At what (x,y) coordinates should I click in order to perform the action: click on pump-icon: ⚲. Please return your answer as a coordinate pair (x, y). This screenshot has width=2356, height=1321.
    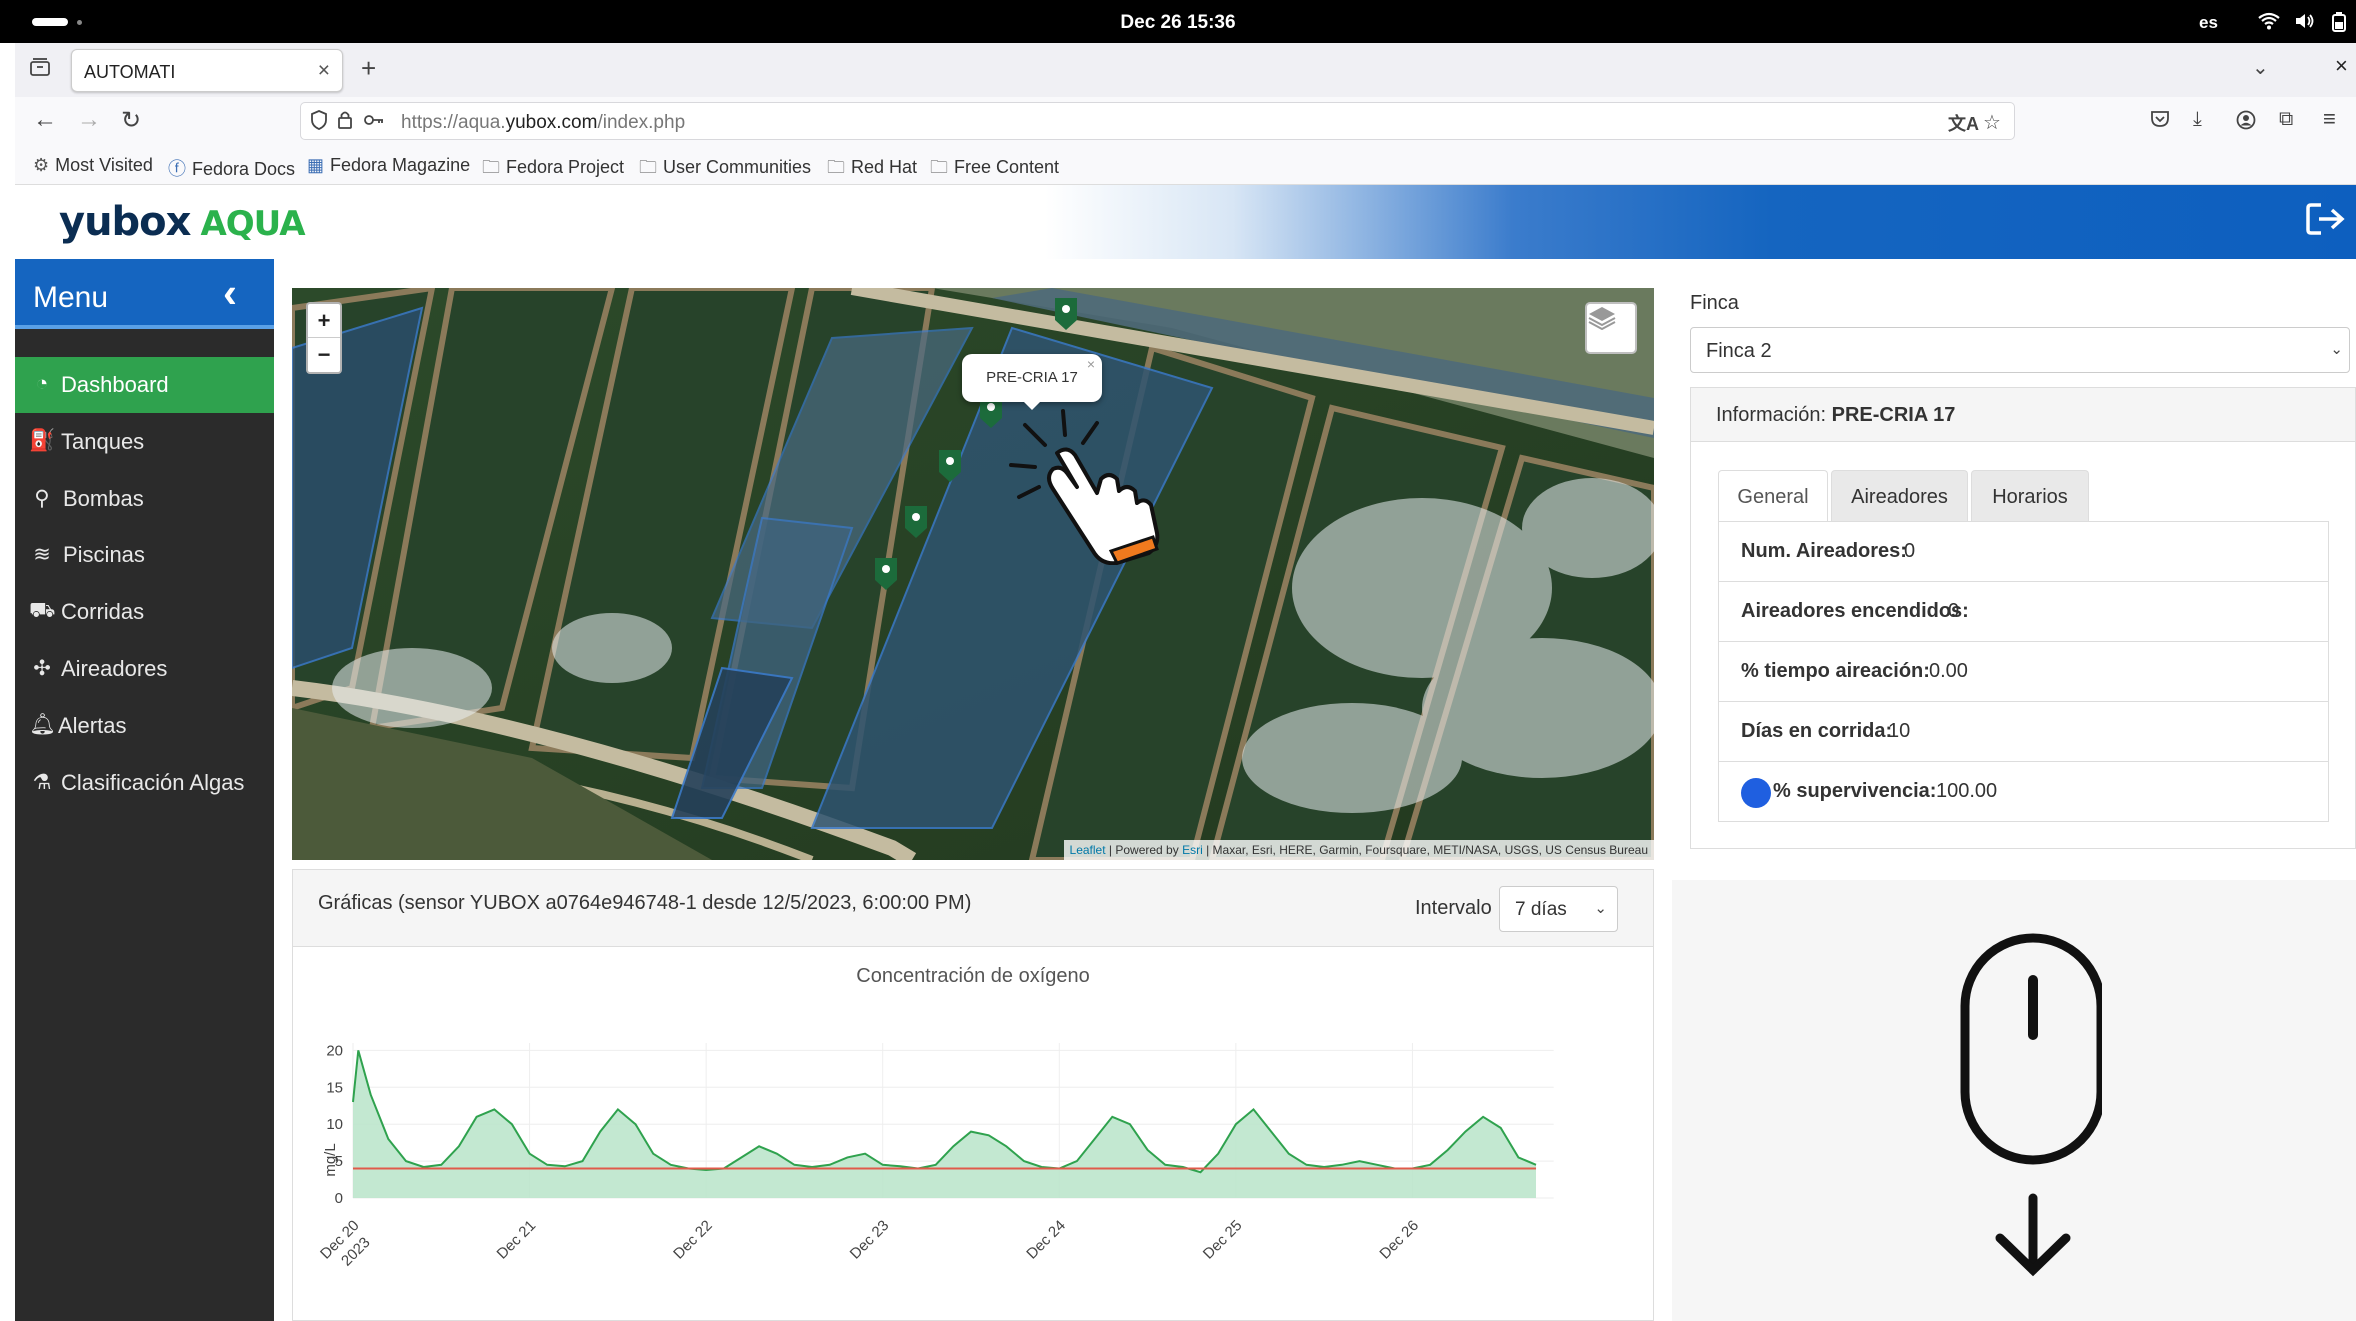
    Looking at the image, I should click on (42, 498).